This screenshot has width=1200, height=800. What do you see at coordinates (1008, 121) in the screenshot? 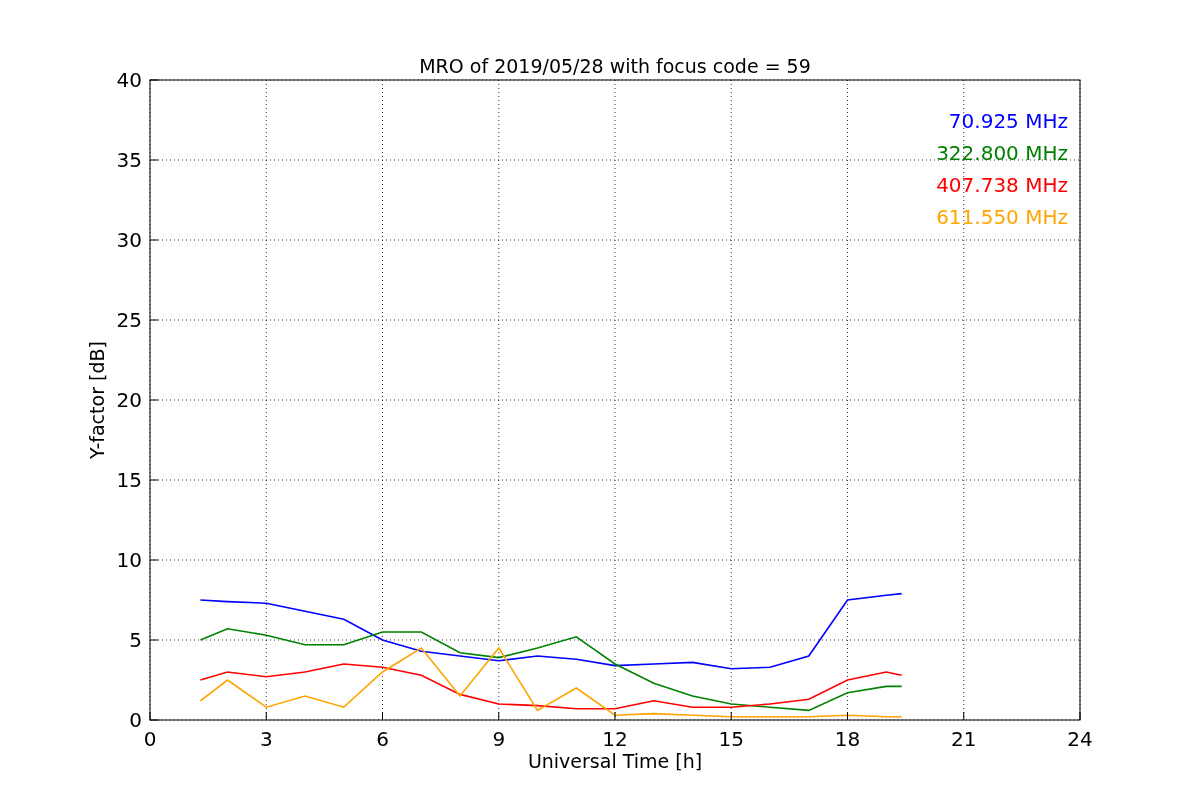
I see `legend-label: 70.925 MHz` at bounding box center [1008, 121].